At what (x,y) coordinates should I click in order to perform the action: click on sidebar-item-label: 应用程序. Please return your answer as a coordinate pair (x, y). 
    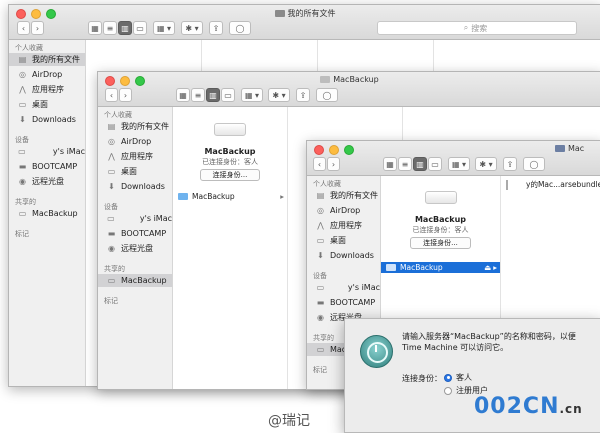
    Looking at the image, I should click on (48, 89).